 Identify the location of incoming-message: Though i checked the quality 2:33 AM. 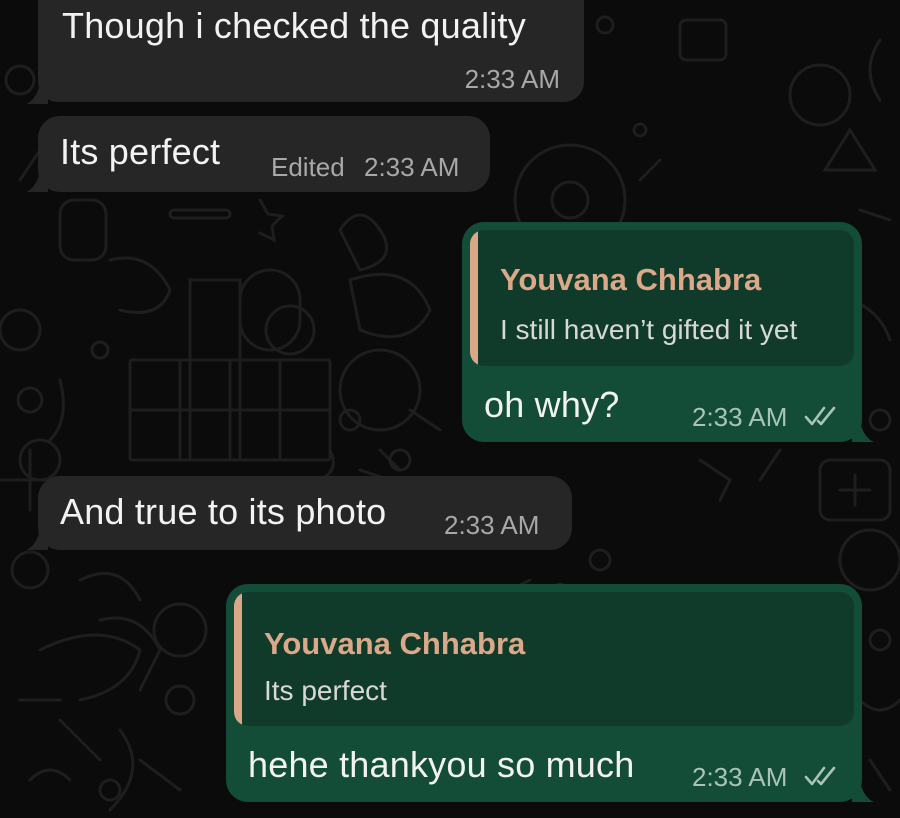
(311, 51).